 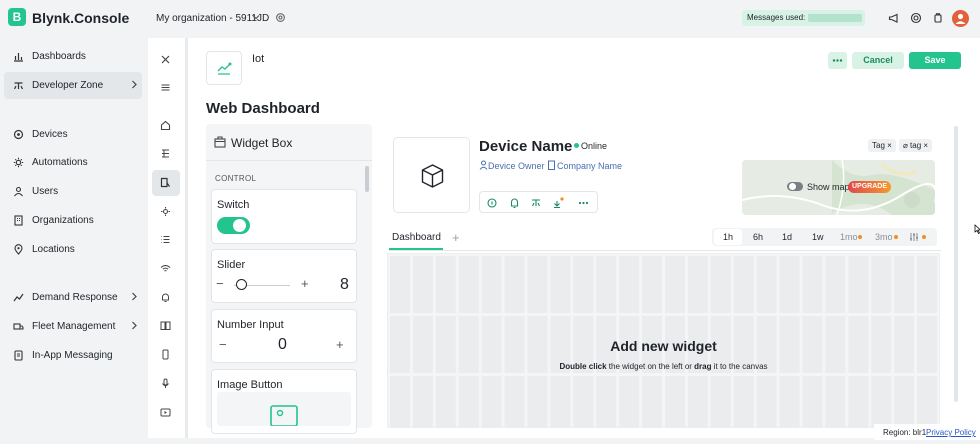 I want to click on time-range-3mo: 3mo, so click(x=884, y=237).